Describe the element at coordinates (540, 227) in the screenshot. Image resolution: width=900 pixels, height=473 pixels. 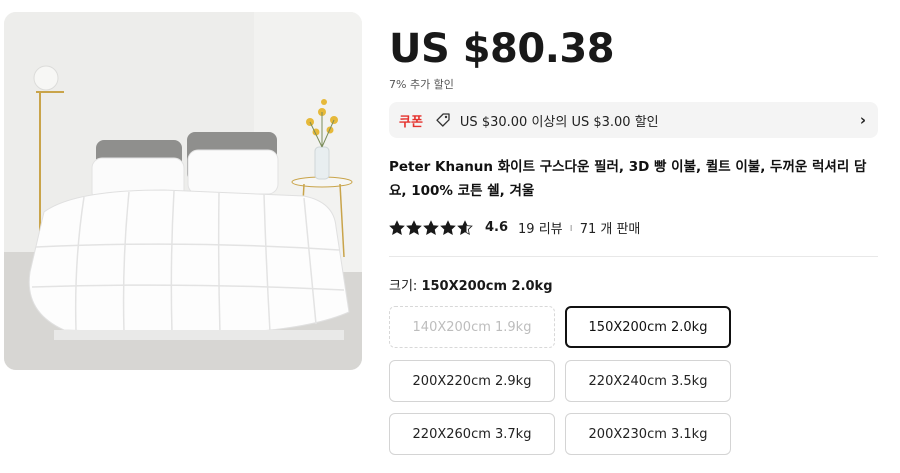
I see `review-count-link: 19 리뷰` at that location.